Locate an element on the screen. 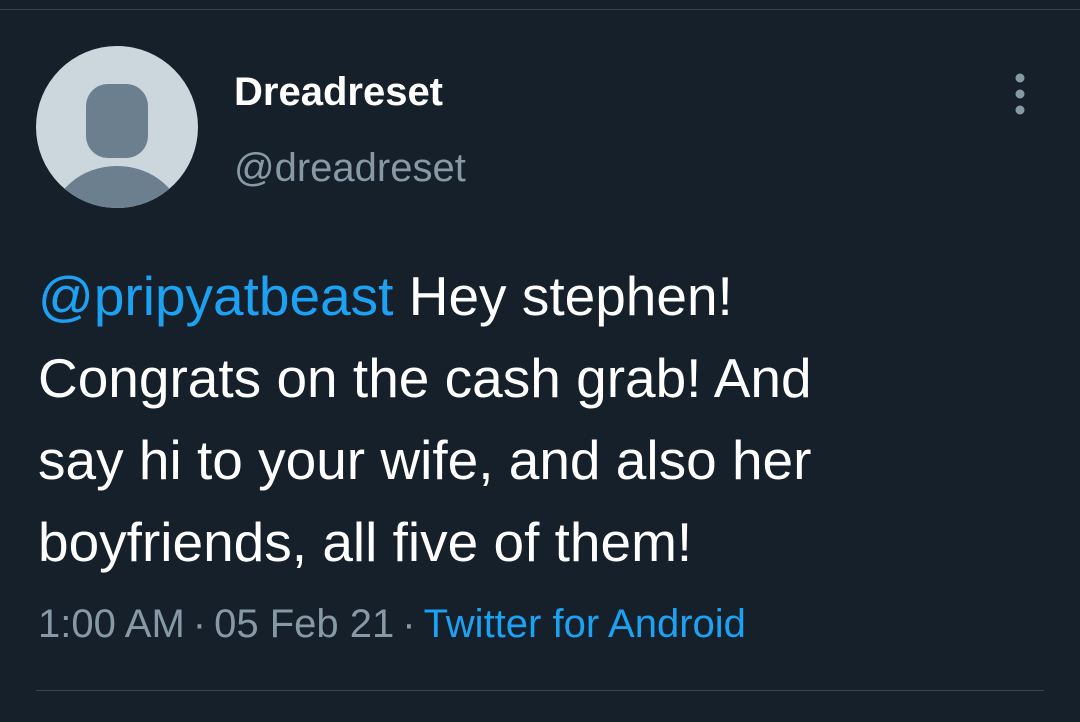 Image resolution: width=1080 pixels, height=722 pixels. mention-link: @pripyatbeast is located at coordinates (215, 296).